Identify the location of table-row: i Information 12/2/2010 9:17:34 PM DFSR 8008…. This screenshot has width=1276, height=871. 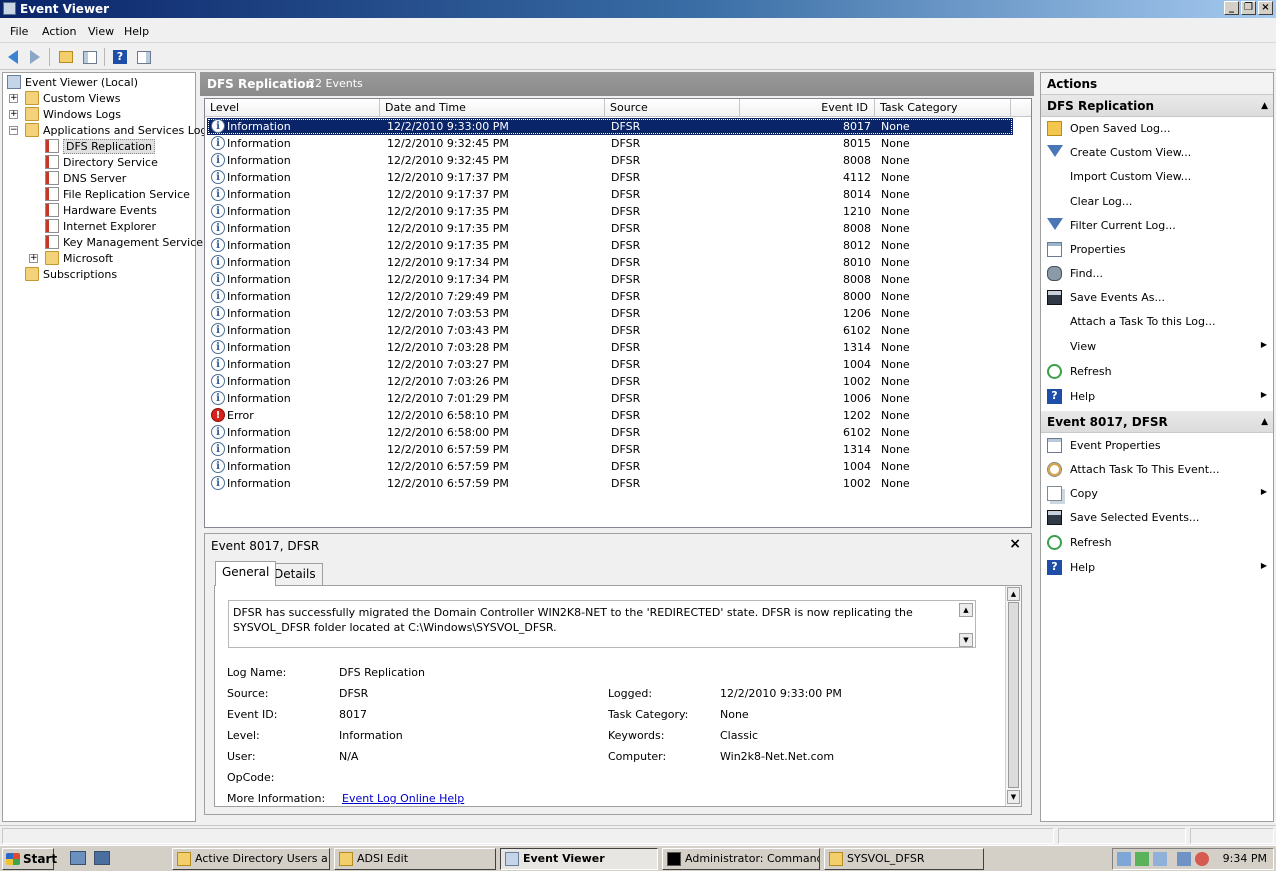
(610, 279).